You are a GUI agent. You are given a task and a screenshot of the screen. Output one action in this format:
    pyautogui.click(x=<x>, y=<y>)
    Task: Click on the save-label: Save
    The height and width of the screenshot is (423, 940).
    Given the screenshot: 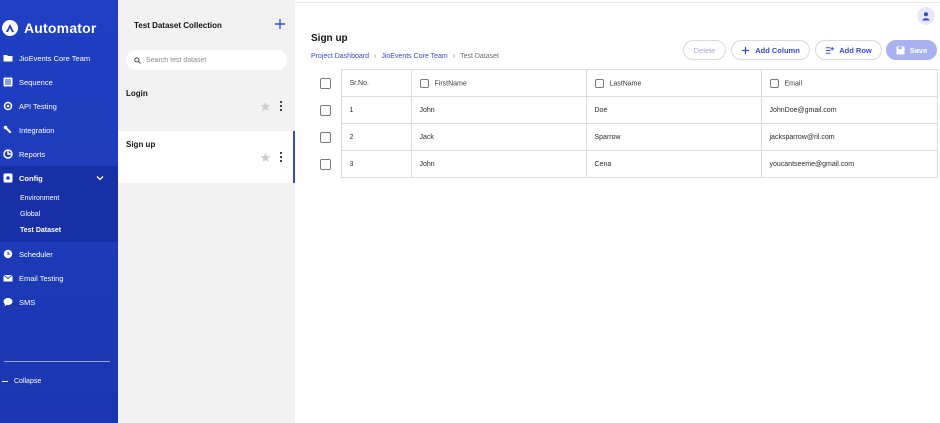 What is the action you would take?
    pyautogui.click(x=918, y=50)
    